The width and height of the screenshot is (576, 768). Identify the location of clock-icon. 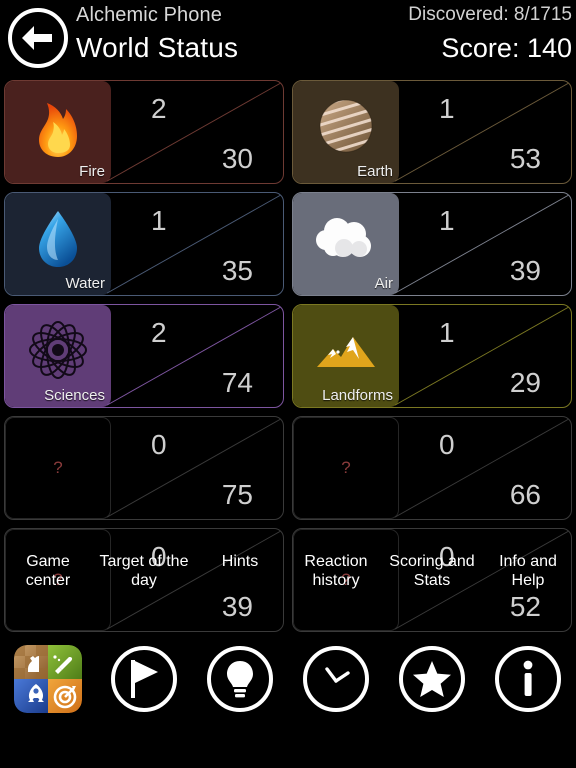
(337, 675).